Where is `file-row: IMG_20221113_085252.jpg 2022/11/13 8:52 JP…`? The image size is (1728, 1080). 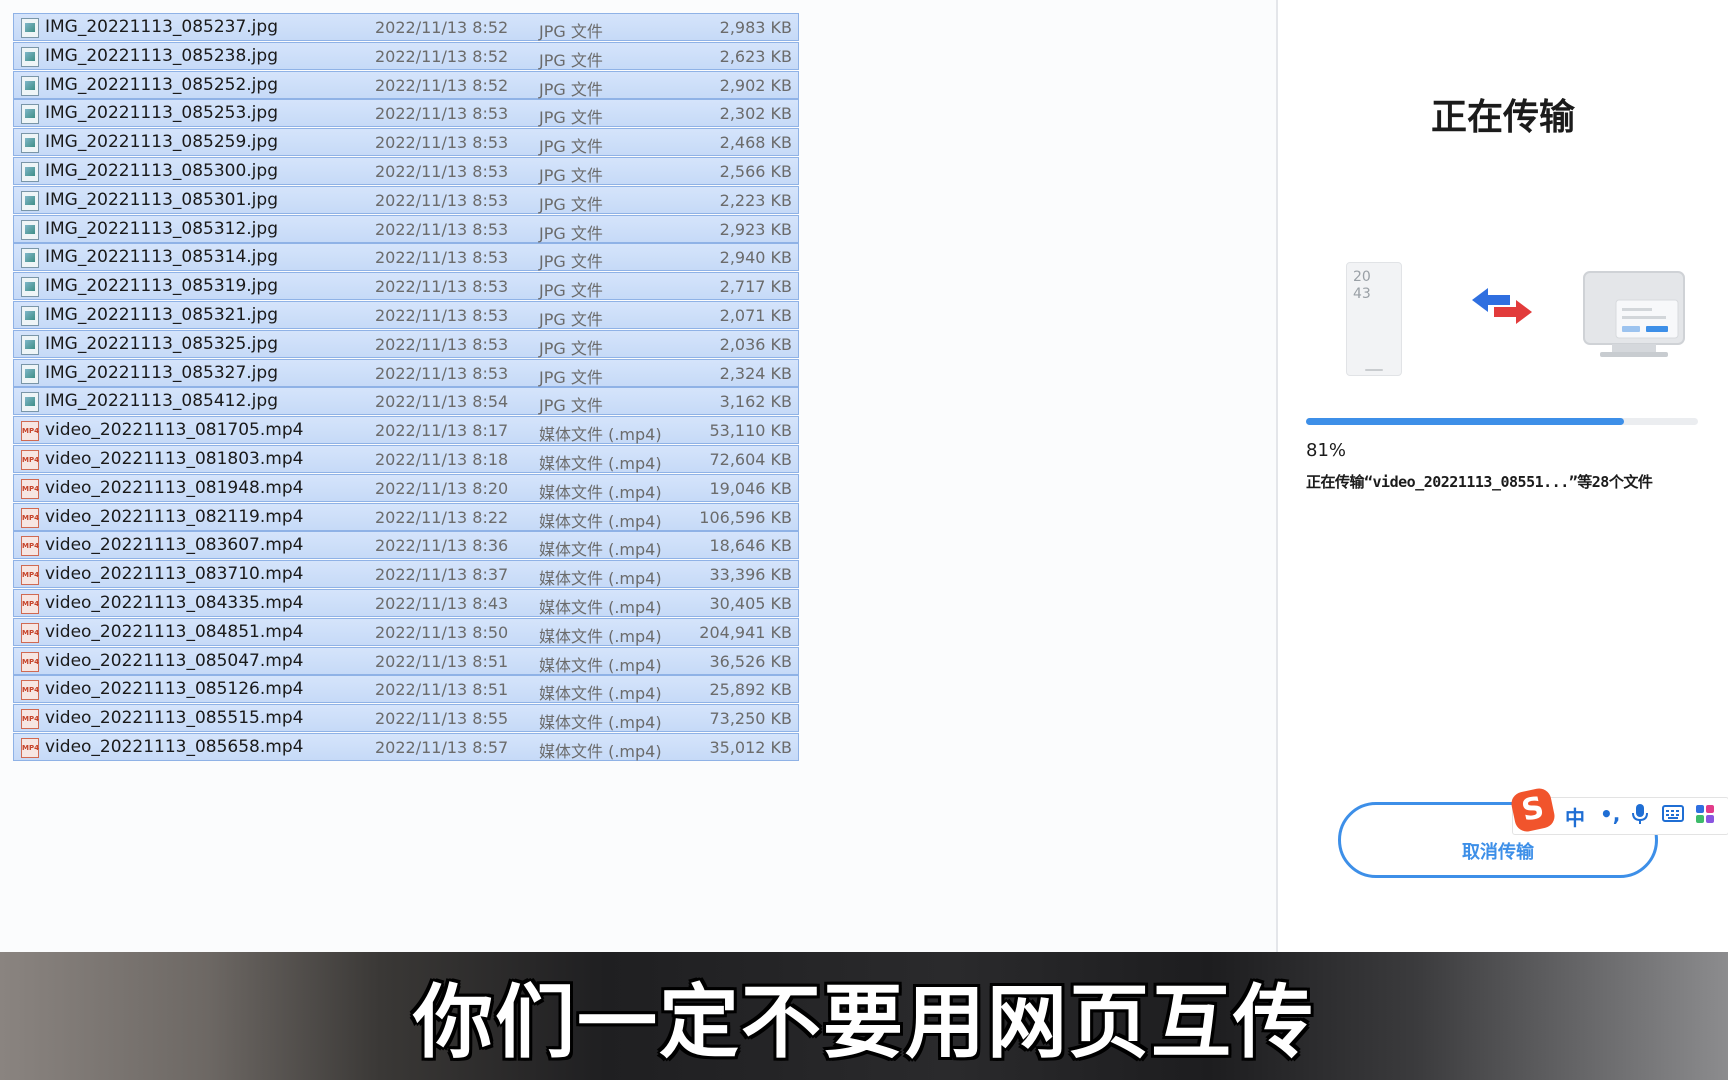 file-row: IMG_20221113_085252.jpg 2022/11/13 8:52 JP… is located at coordinates (406, 84).